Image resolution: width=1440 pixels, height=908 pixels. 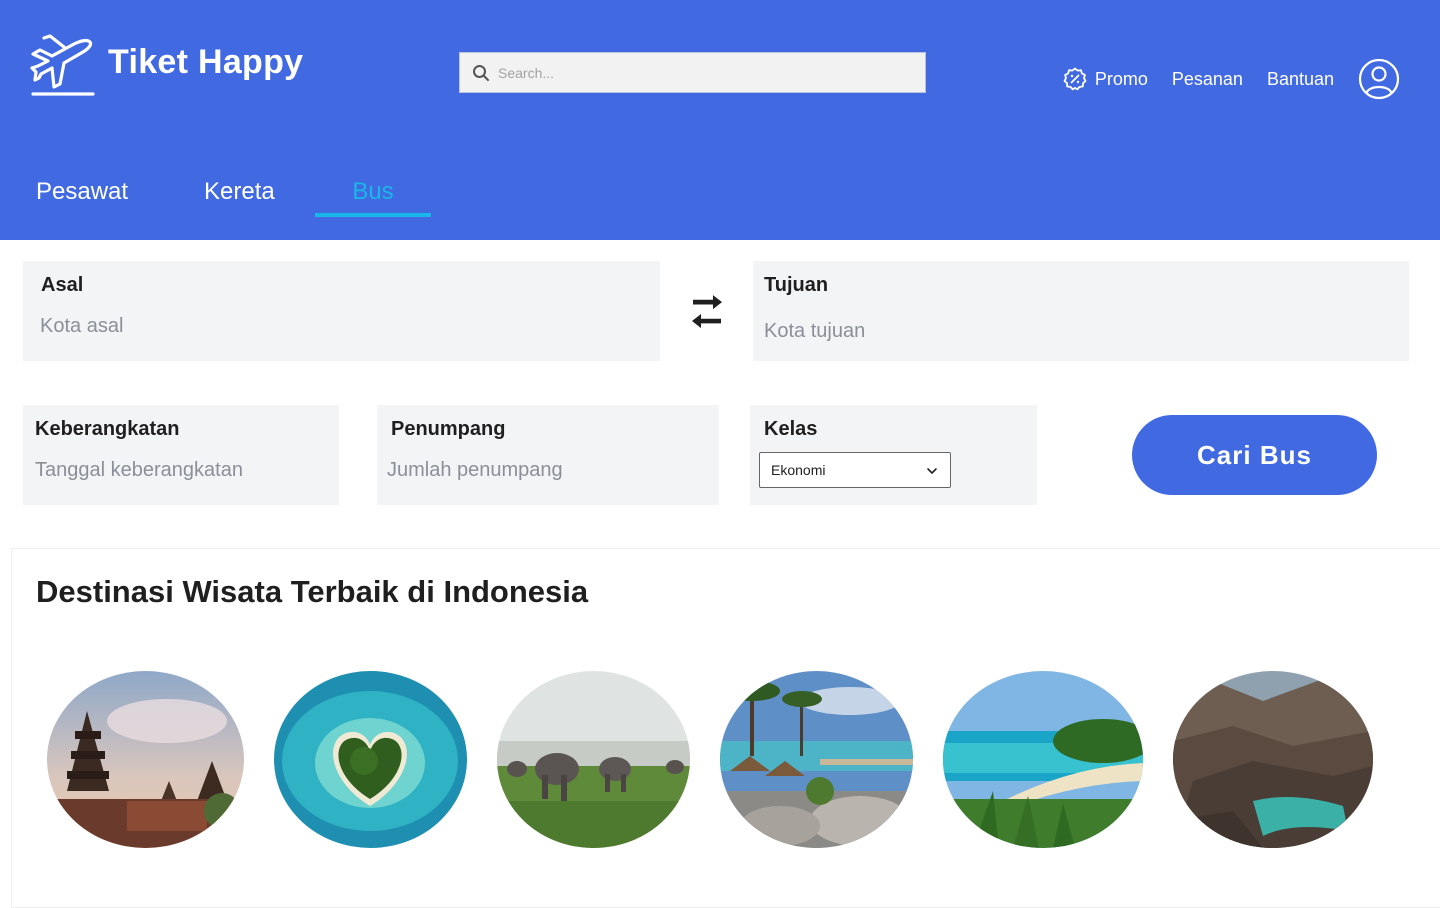 What do you see at coordinates (107, 429) in the screenshot?
I see `departure-label: Keberangkatan` at bounding box center [107, 429].